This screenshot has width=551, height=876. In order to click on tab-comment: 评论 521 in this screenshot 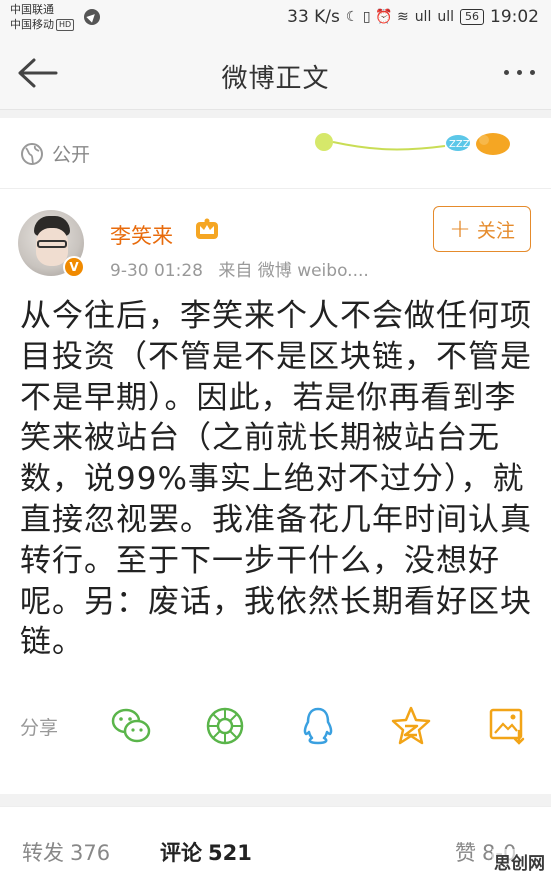, I will do `click(206, 852)`.